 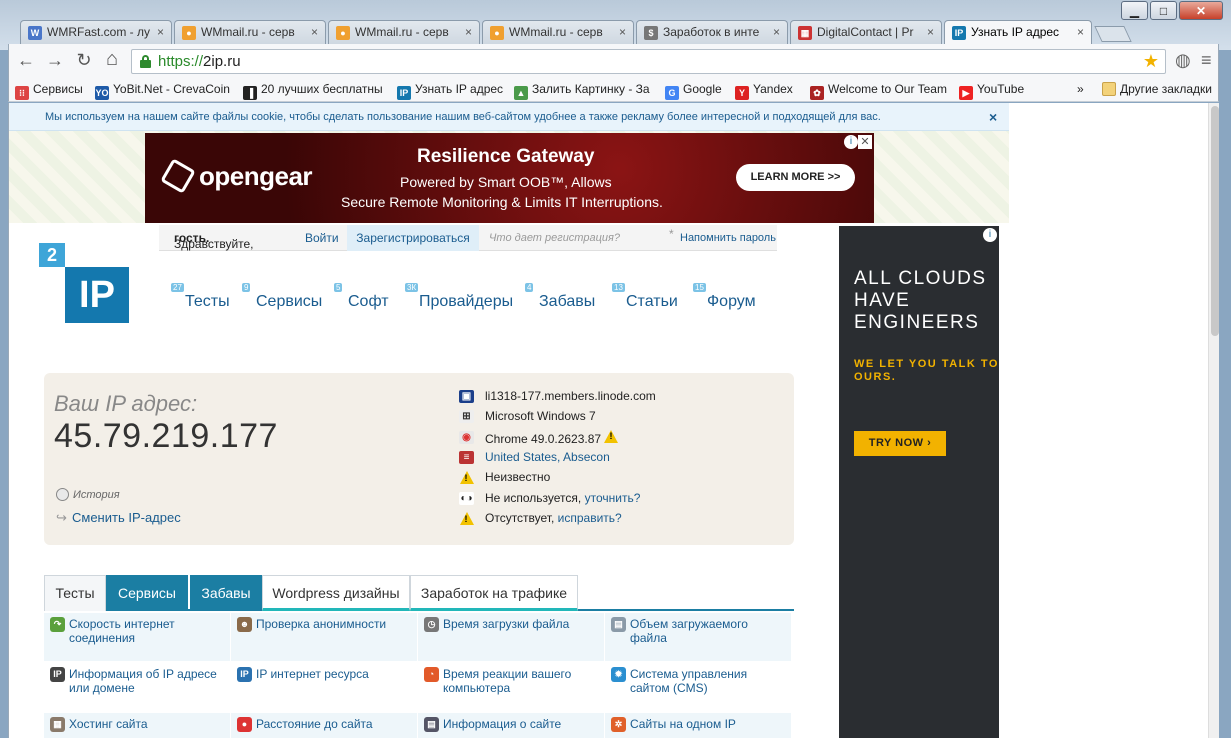 What do you see at coordinates (49, 91) in the screenshot?
I see `bookmark-0: ⁝⁝ Сервисы` at bounding box center [49, 91].